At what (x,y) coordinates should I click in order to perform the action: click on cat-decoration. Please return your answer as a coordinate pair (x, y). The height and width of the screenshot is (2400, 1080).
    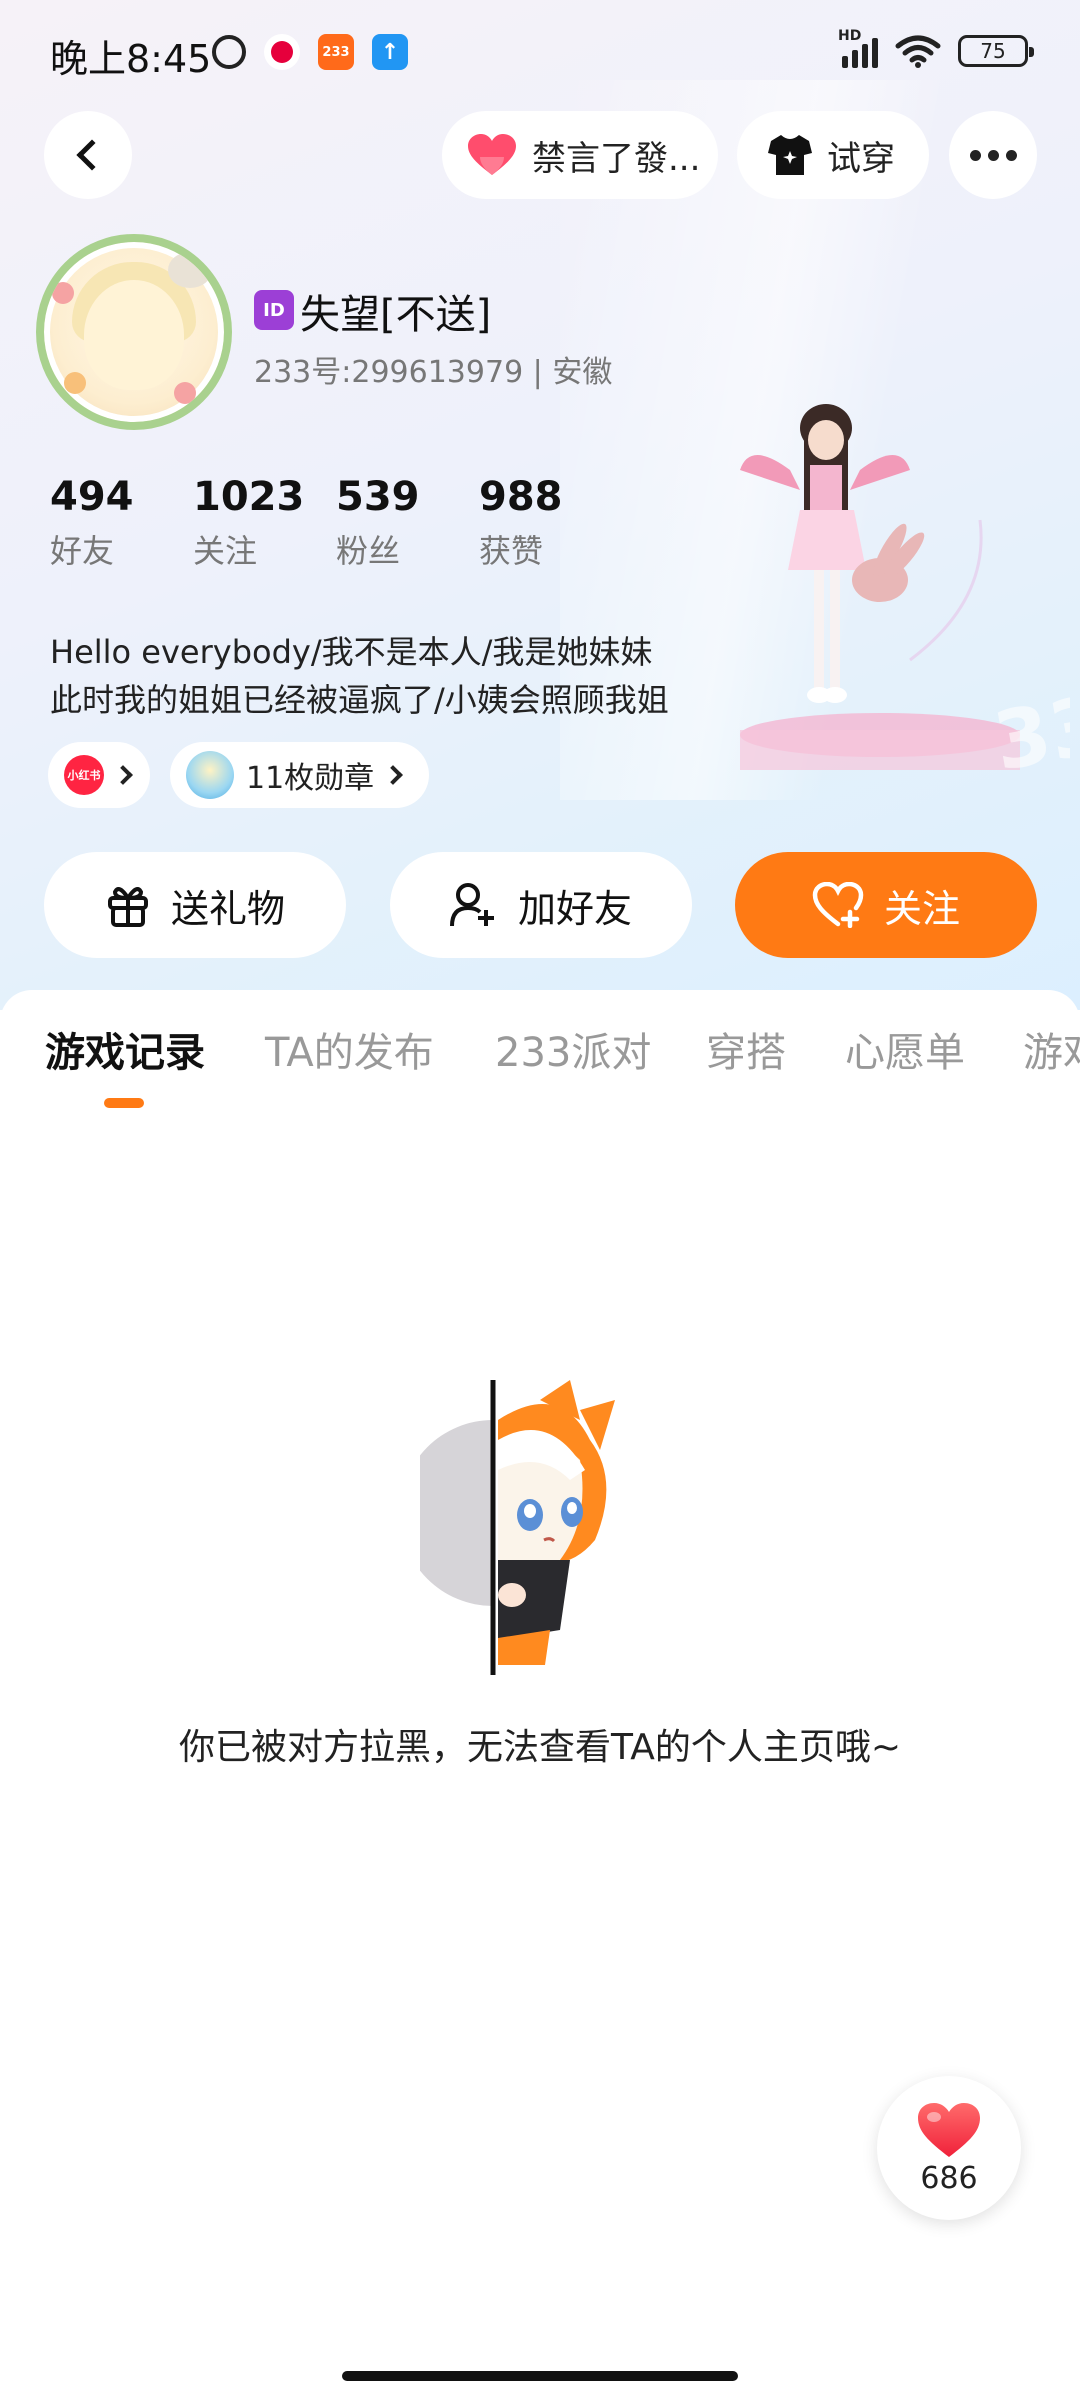
    Looking at the image, I should click on (190, 270).